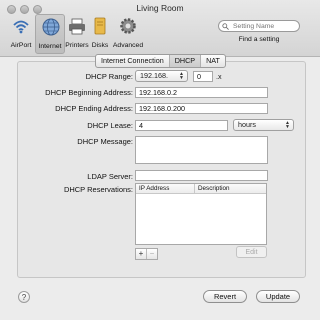 The image size is (320, 320). Describe the element at coordinates (203, 76) in the screenshot. I see `dhcp-range-octet-field: 0` at that location.